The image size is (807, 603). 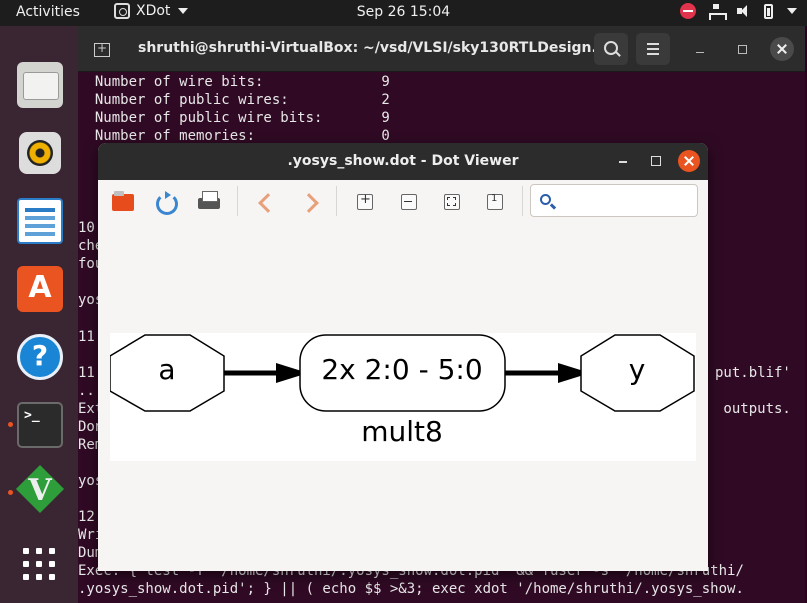 I want to click on terminal-line: 12, so click(x=86, y=517).